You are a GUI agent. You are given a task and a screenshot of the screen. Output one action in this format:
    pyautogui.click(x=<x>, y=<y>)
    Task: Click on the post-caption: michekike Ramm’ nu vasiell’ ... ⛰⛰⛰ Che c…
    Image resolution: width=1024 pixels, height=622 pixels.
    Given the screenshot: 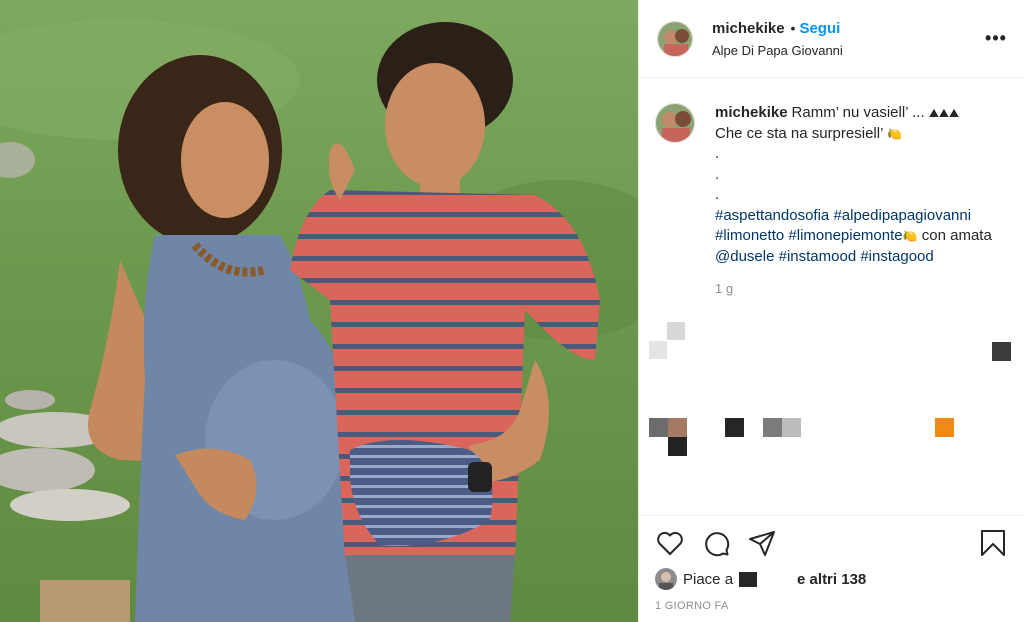 What is the action you would take?
    pyautogui.click(x=831, y=185)
    